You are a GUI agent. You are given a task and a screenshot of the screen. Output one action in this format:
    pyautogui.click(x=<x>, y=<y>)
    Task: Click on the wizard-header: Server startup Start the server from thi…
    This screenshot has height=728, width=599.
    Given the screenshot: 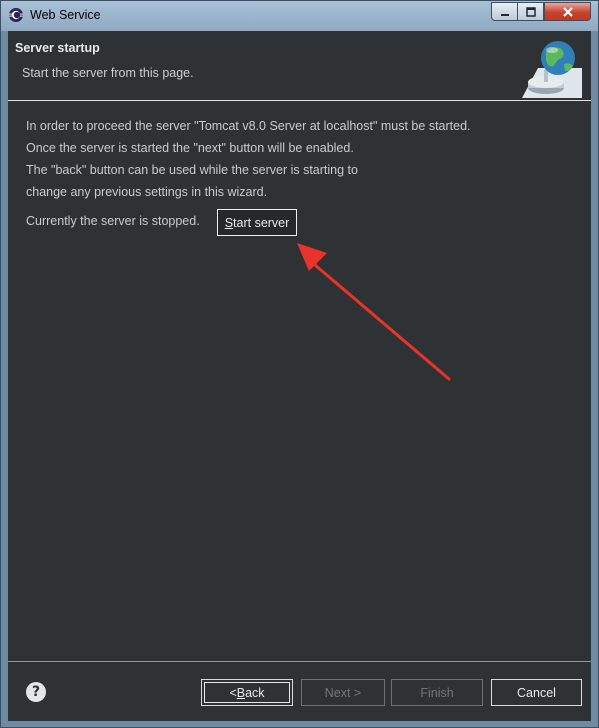 What is the action you would take?
    pyautogui.click(x=299, y=65)
    